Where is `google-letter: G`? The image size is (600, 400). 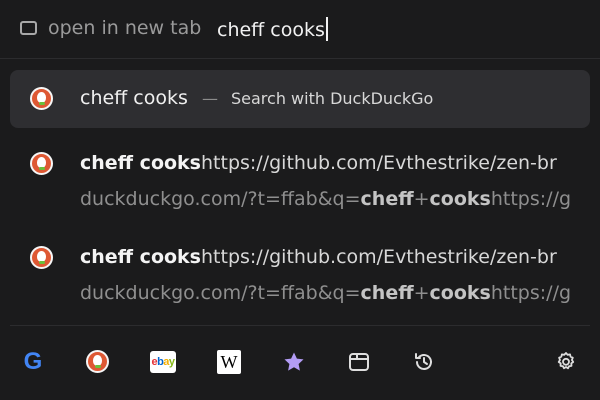 google-letter: G is located at coordinates (33, 361).